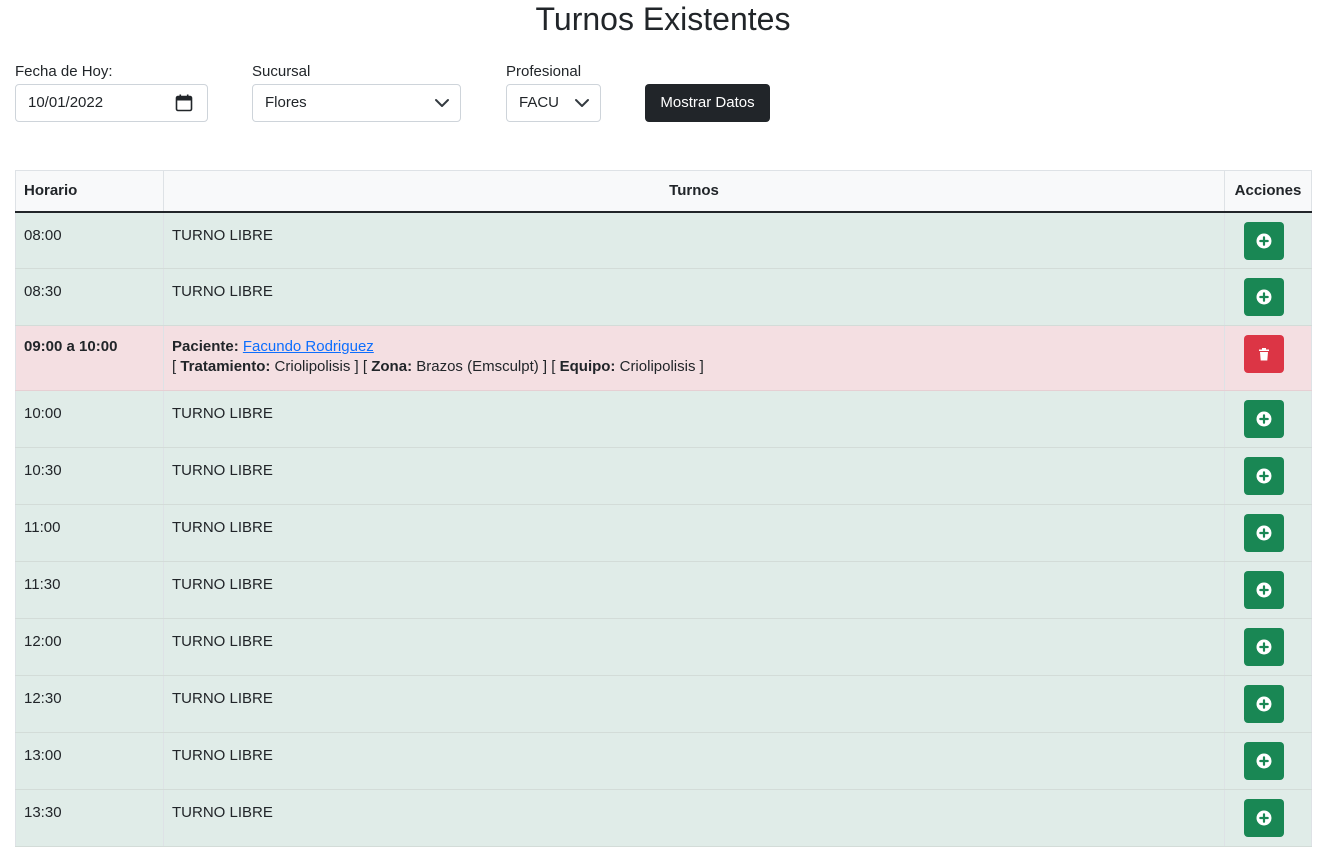 Image resolution: width=1336 pixels, height=847 pixels. Describe the element at coordinates (89, 476) in the screenshot. I see `row-time: 10:30` at that location.